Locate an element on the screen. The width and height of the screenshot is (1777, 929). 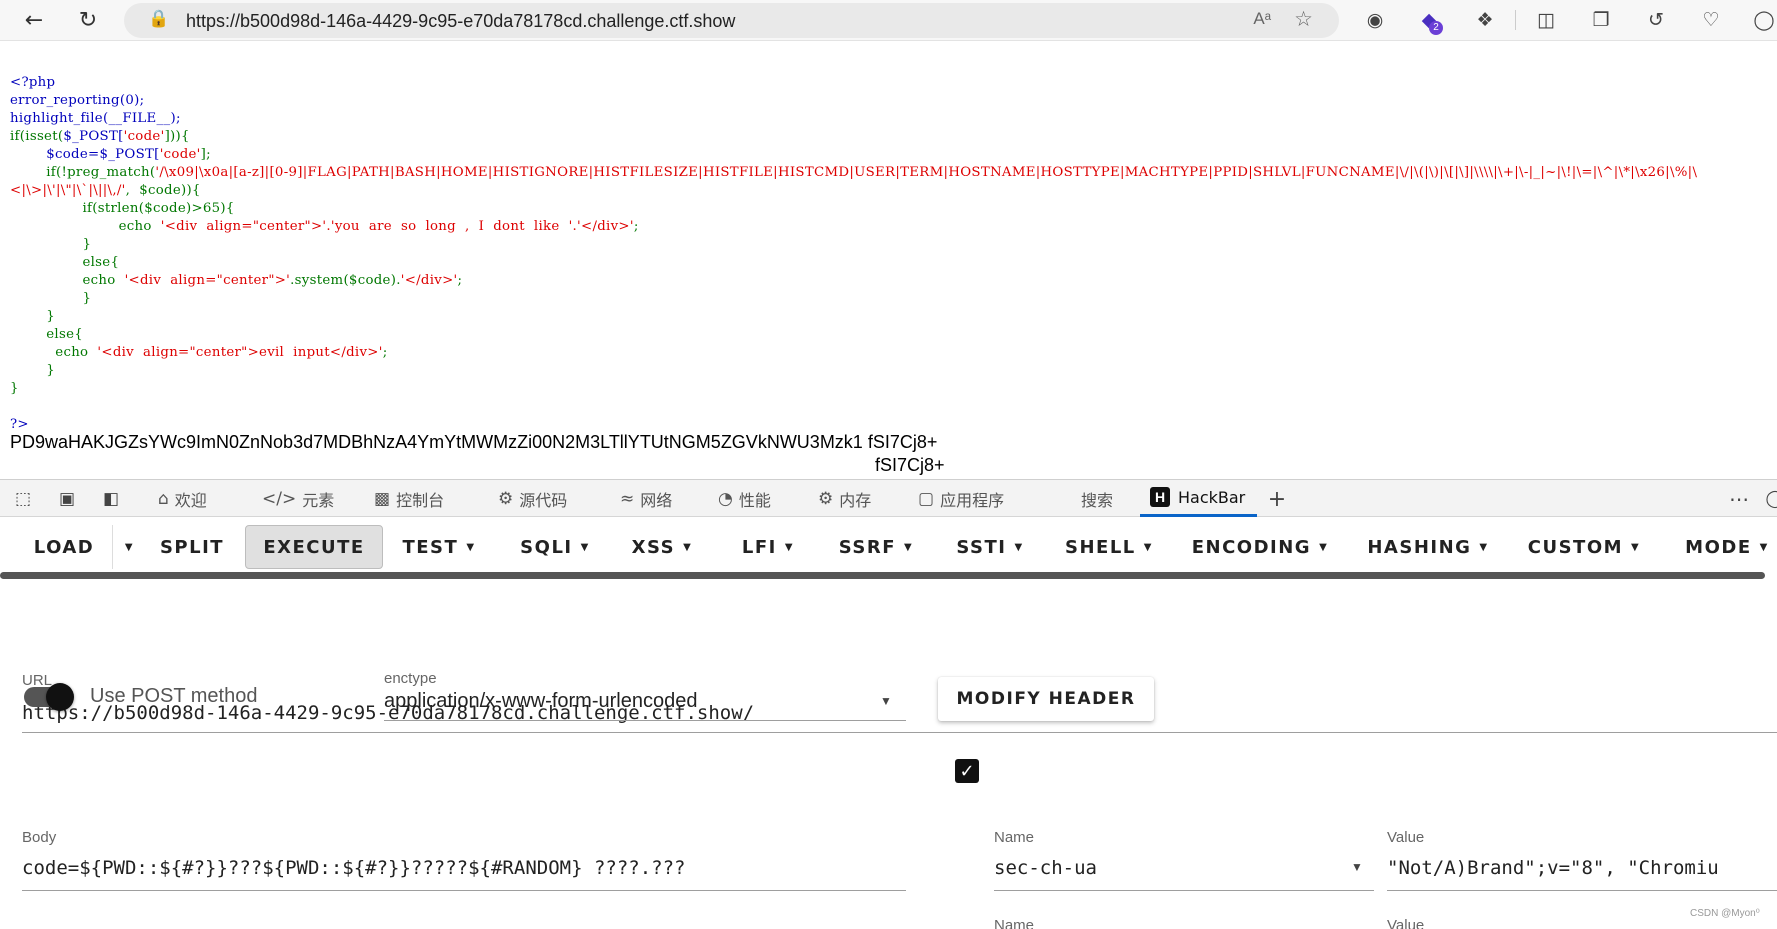
load-dropdown-caret-icon: ▼ is located at coordinates (125, 547).